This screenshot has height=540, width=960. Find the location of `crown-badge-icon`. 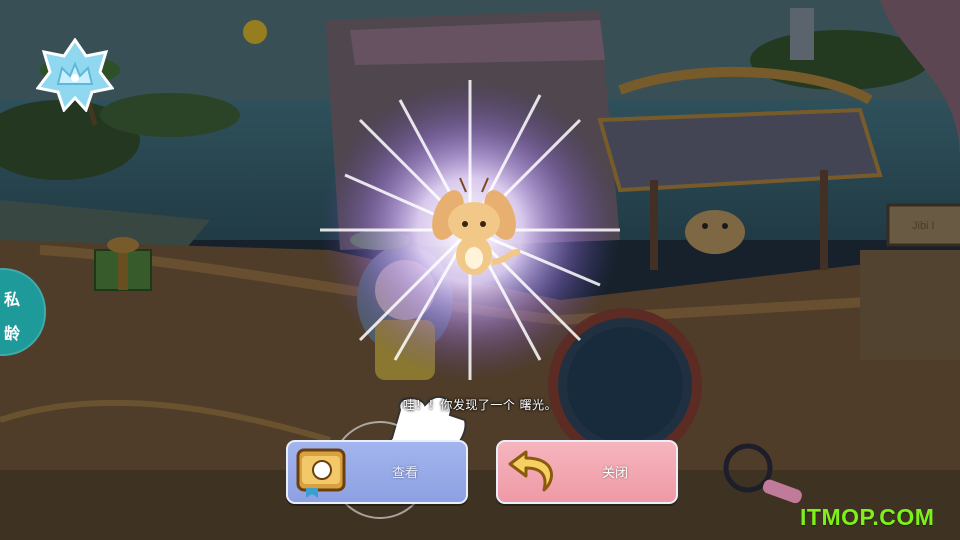

crown-badge-icon is located at coordinates (75, 75).